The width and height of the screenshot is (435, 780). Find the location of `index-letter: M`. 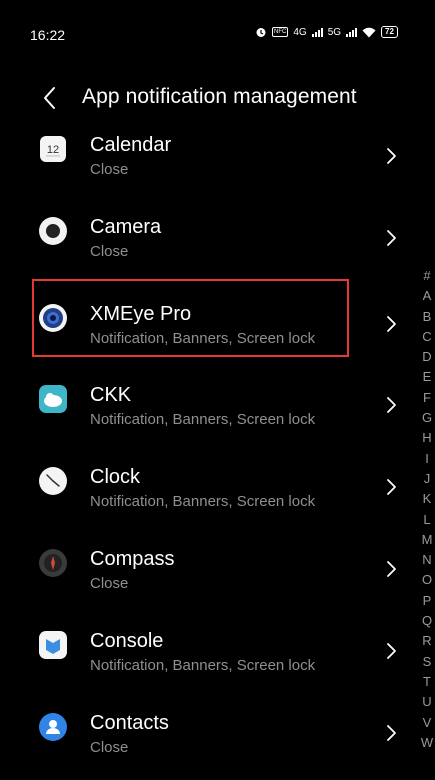

index-letter: M is located at coordinates (427, 540).